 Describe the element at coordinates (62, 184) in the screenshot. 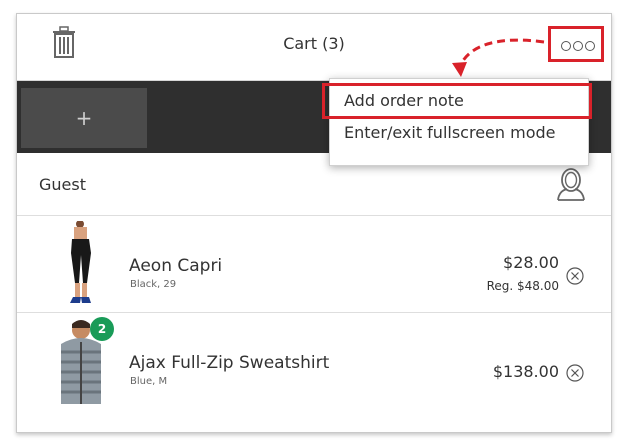

I see `customer-name: Guest` at that location.